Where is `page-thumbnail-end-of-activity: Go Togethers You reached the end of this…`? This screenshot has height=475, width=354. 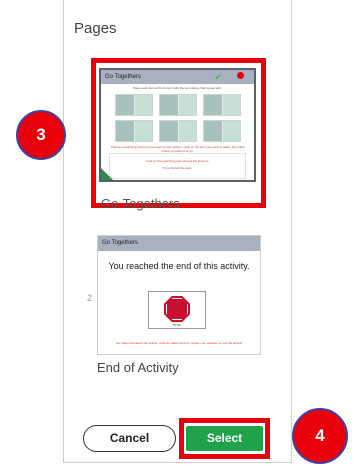
page-thumbnail-end-of-activity: Go Togethers You reached the end of this… is located at coordinates (179, 295).